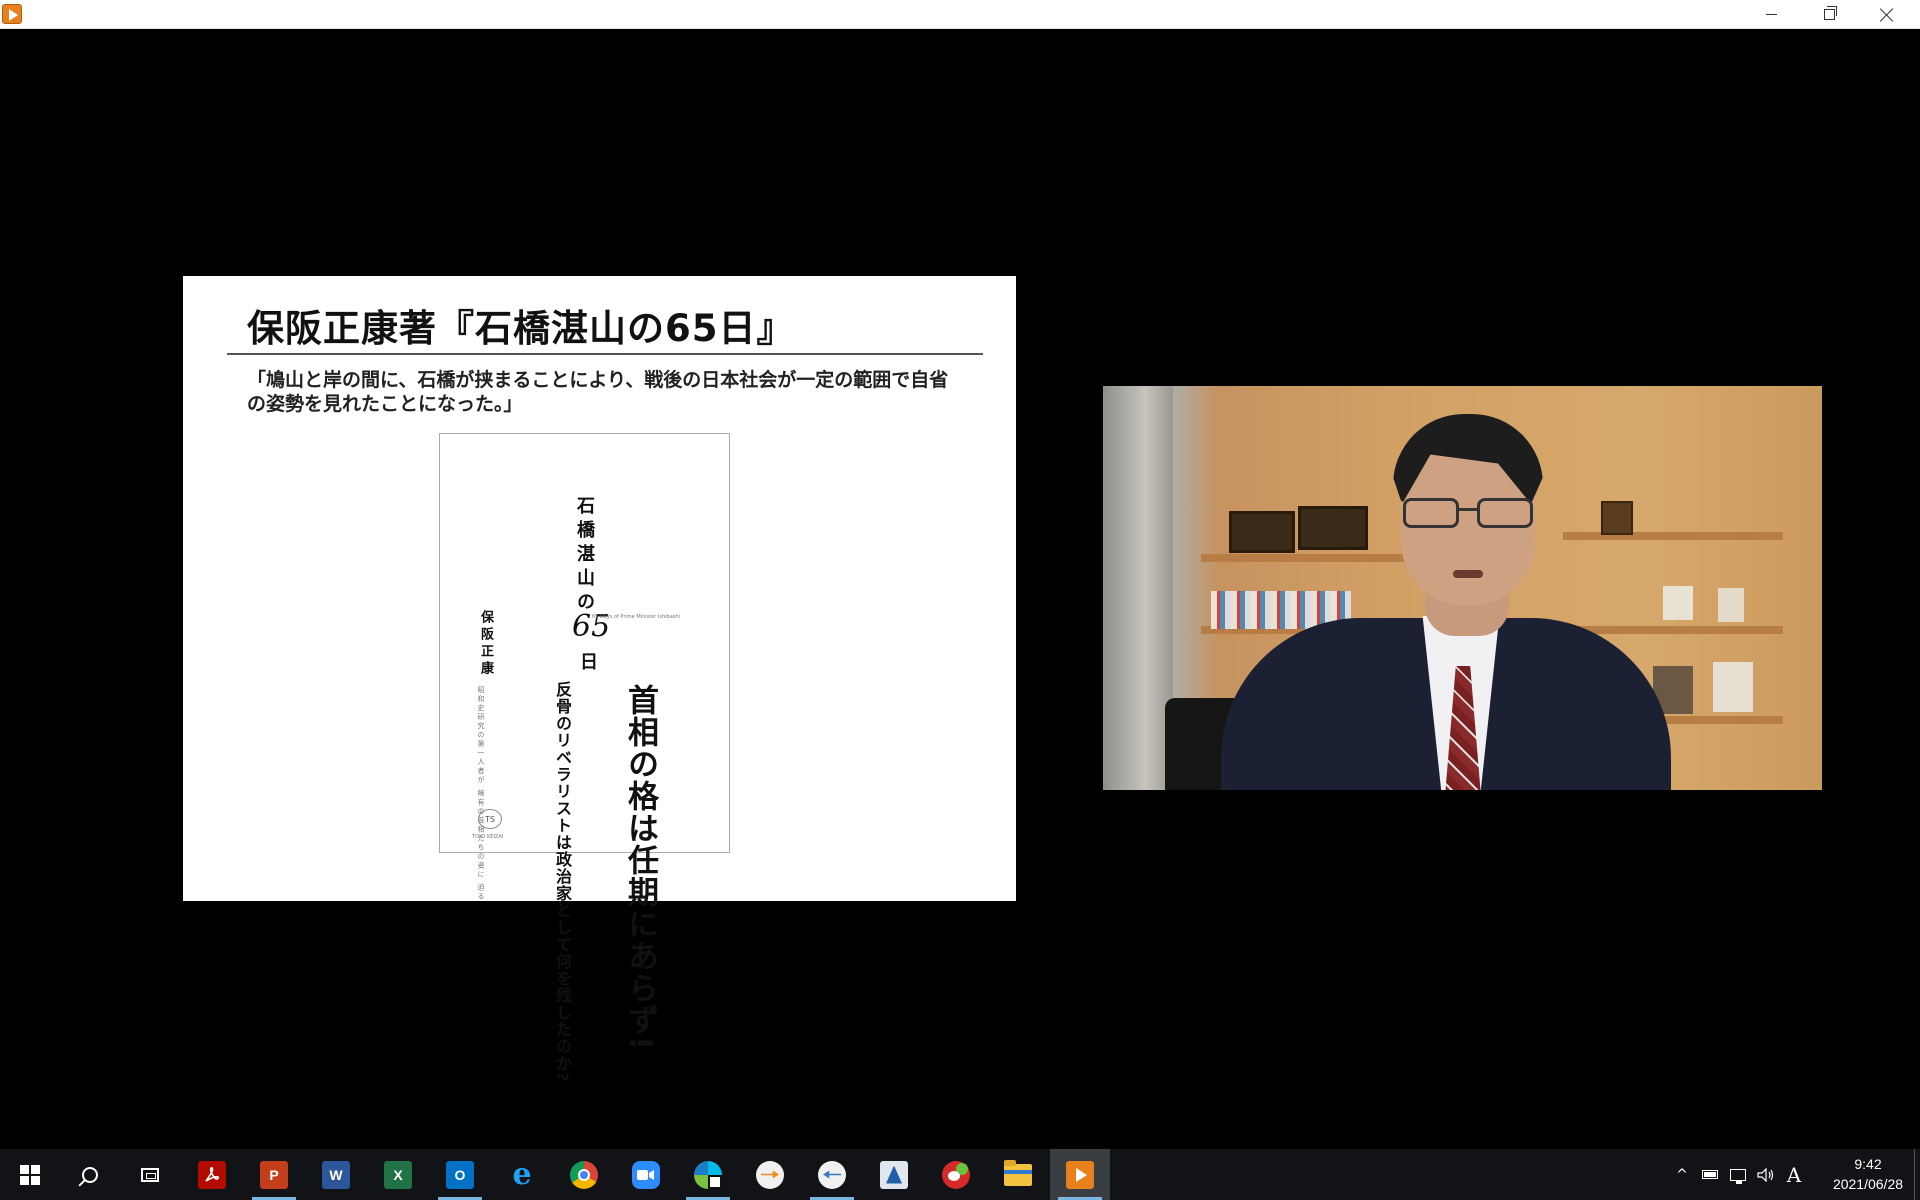 The width and height of the screenshot is (1920, 1200). I want to click on webex-icon, so click(708, 1174).